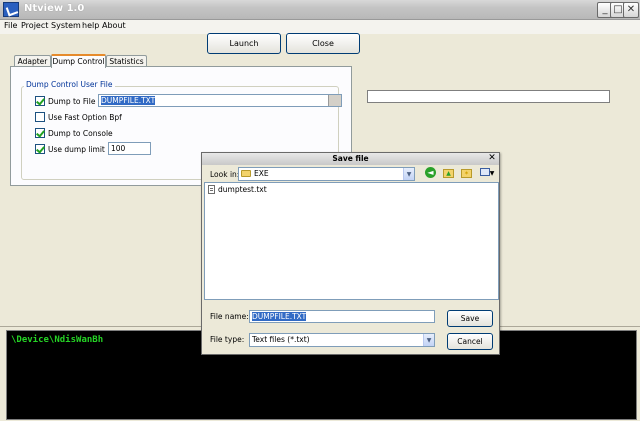 This screenshot has width=640, height=421. I want to click on list-item: dumptest.txt, so click(237, 189).